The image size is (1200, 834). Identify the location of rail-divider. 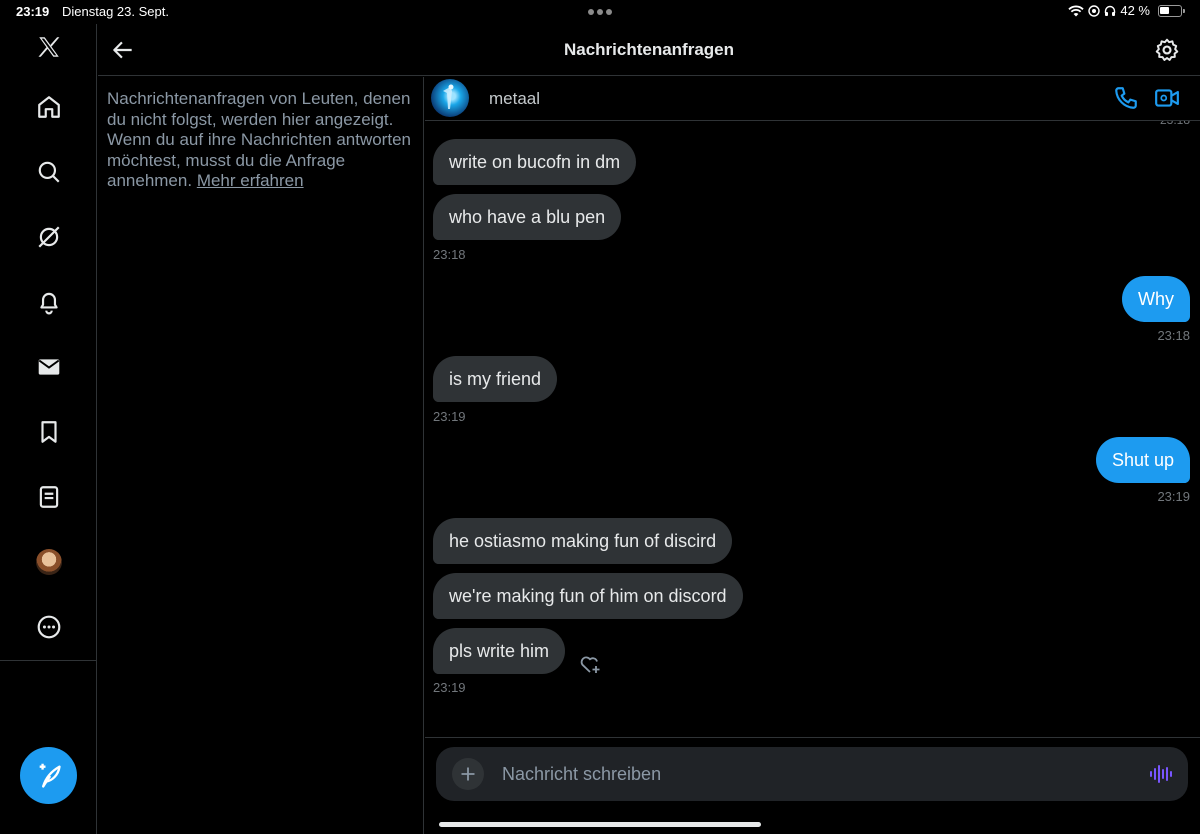
(48, 660).